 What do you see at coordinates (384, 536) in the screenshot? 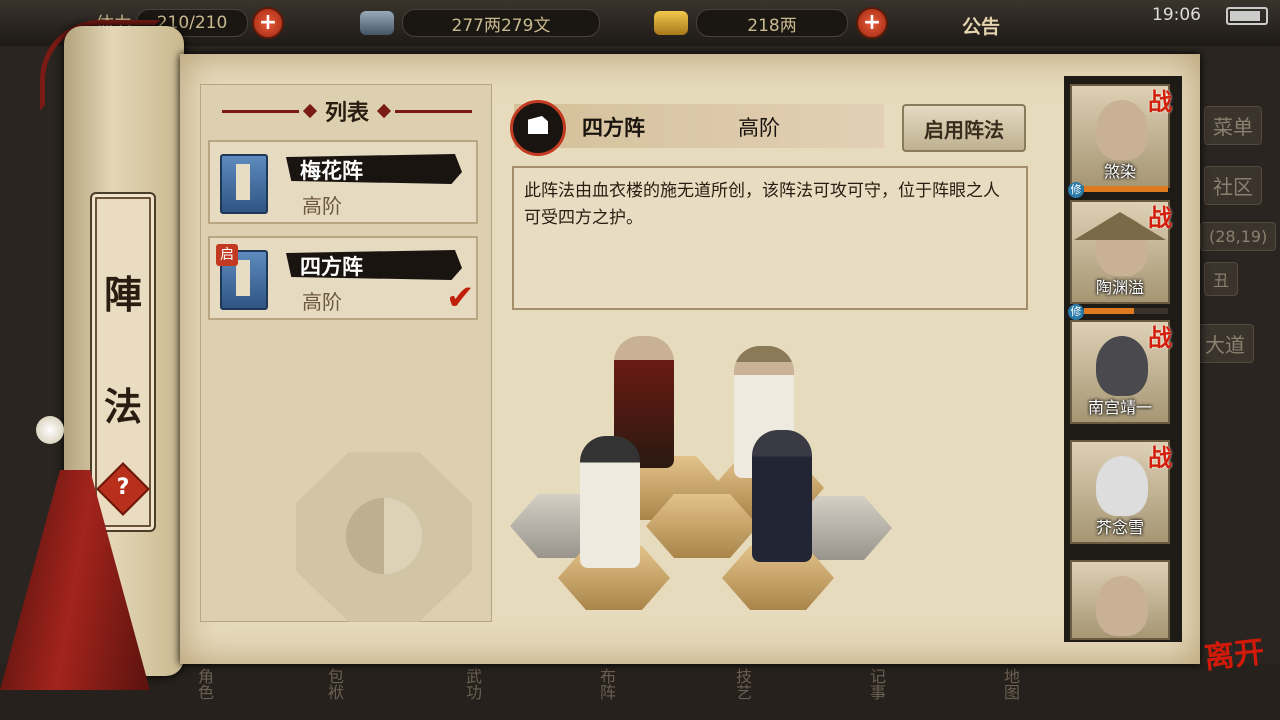
I see `yinyang-icon` at bounding box center [384, 536].